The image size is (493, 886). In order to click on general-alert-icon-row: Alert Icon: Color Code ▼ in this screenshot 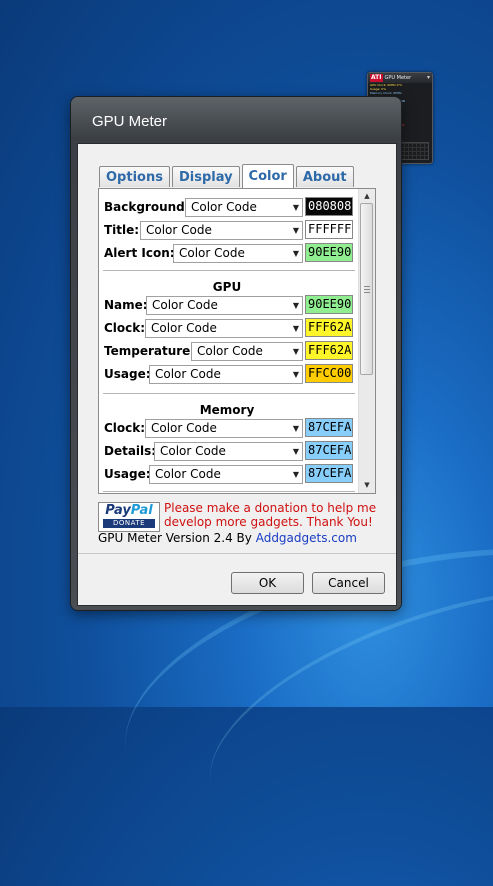, I will do `click(203, 253)`.